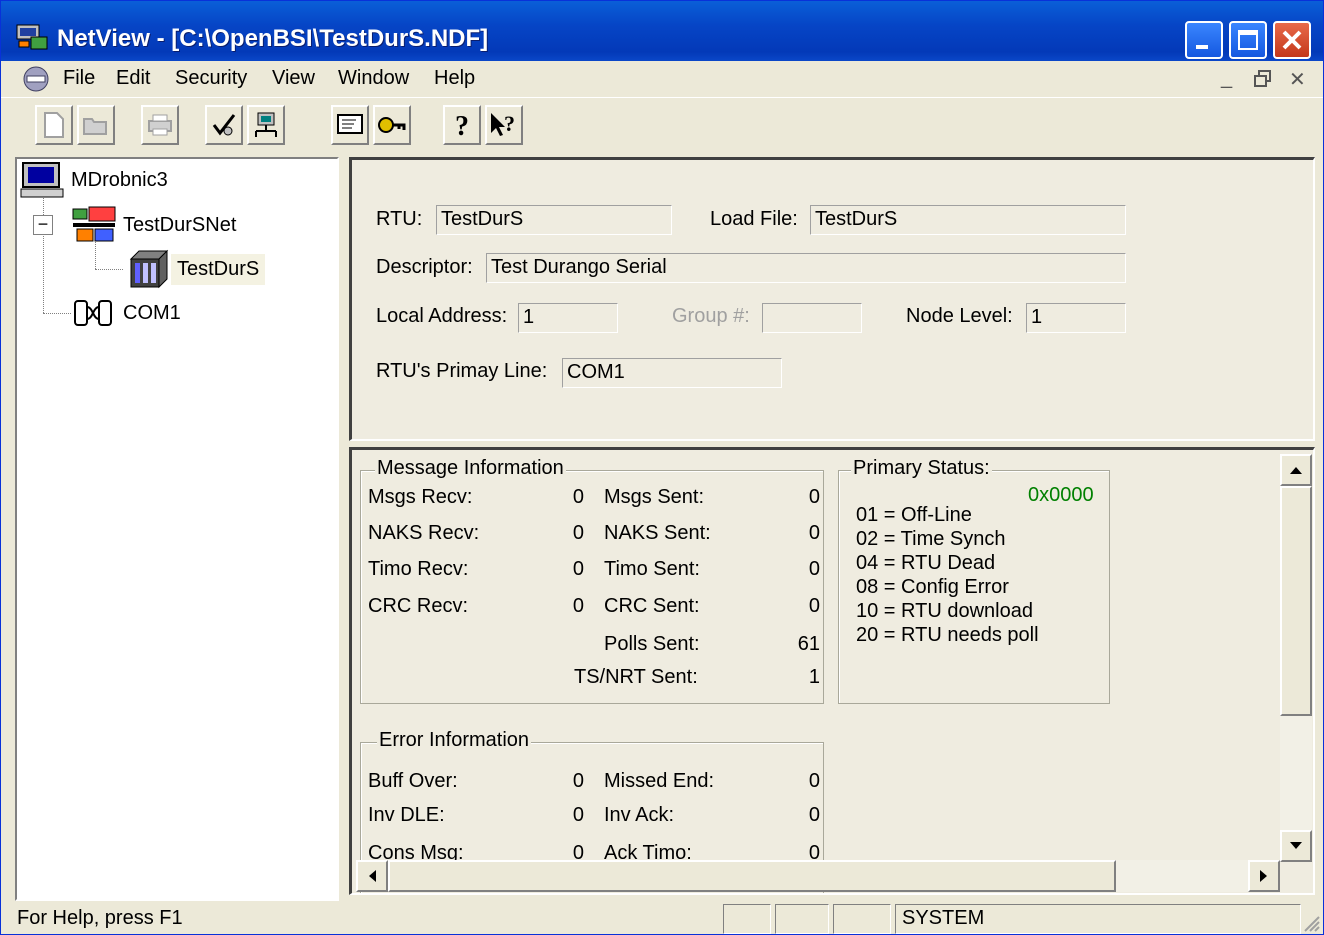 The image size is (1324, 935). I want to click on tree-label-workstation: MDrobnic3, so click(119, 179).